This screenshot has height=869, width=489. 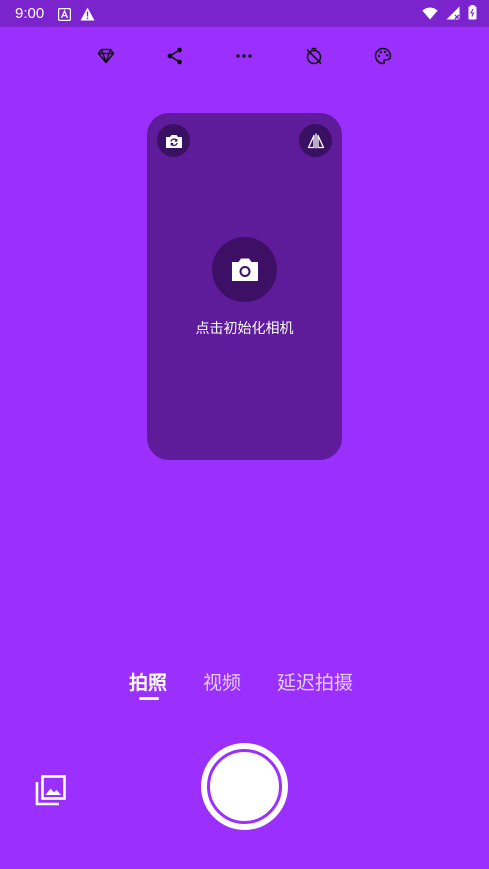 I want to click on flip-camera-icon, so click(x=173, y=140).